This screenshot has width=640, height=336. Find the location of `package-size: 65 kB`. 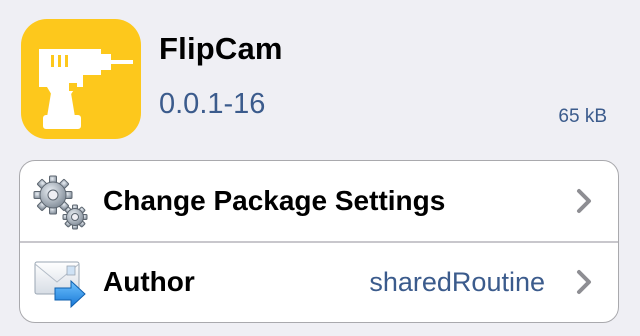

package-size: 65 kB is located at coordinates (582, 116).